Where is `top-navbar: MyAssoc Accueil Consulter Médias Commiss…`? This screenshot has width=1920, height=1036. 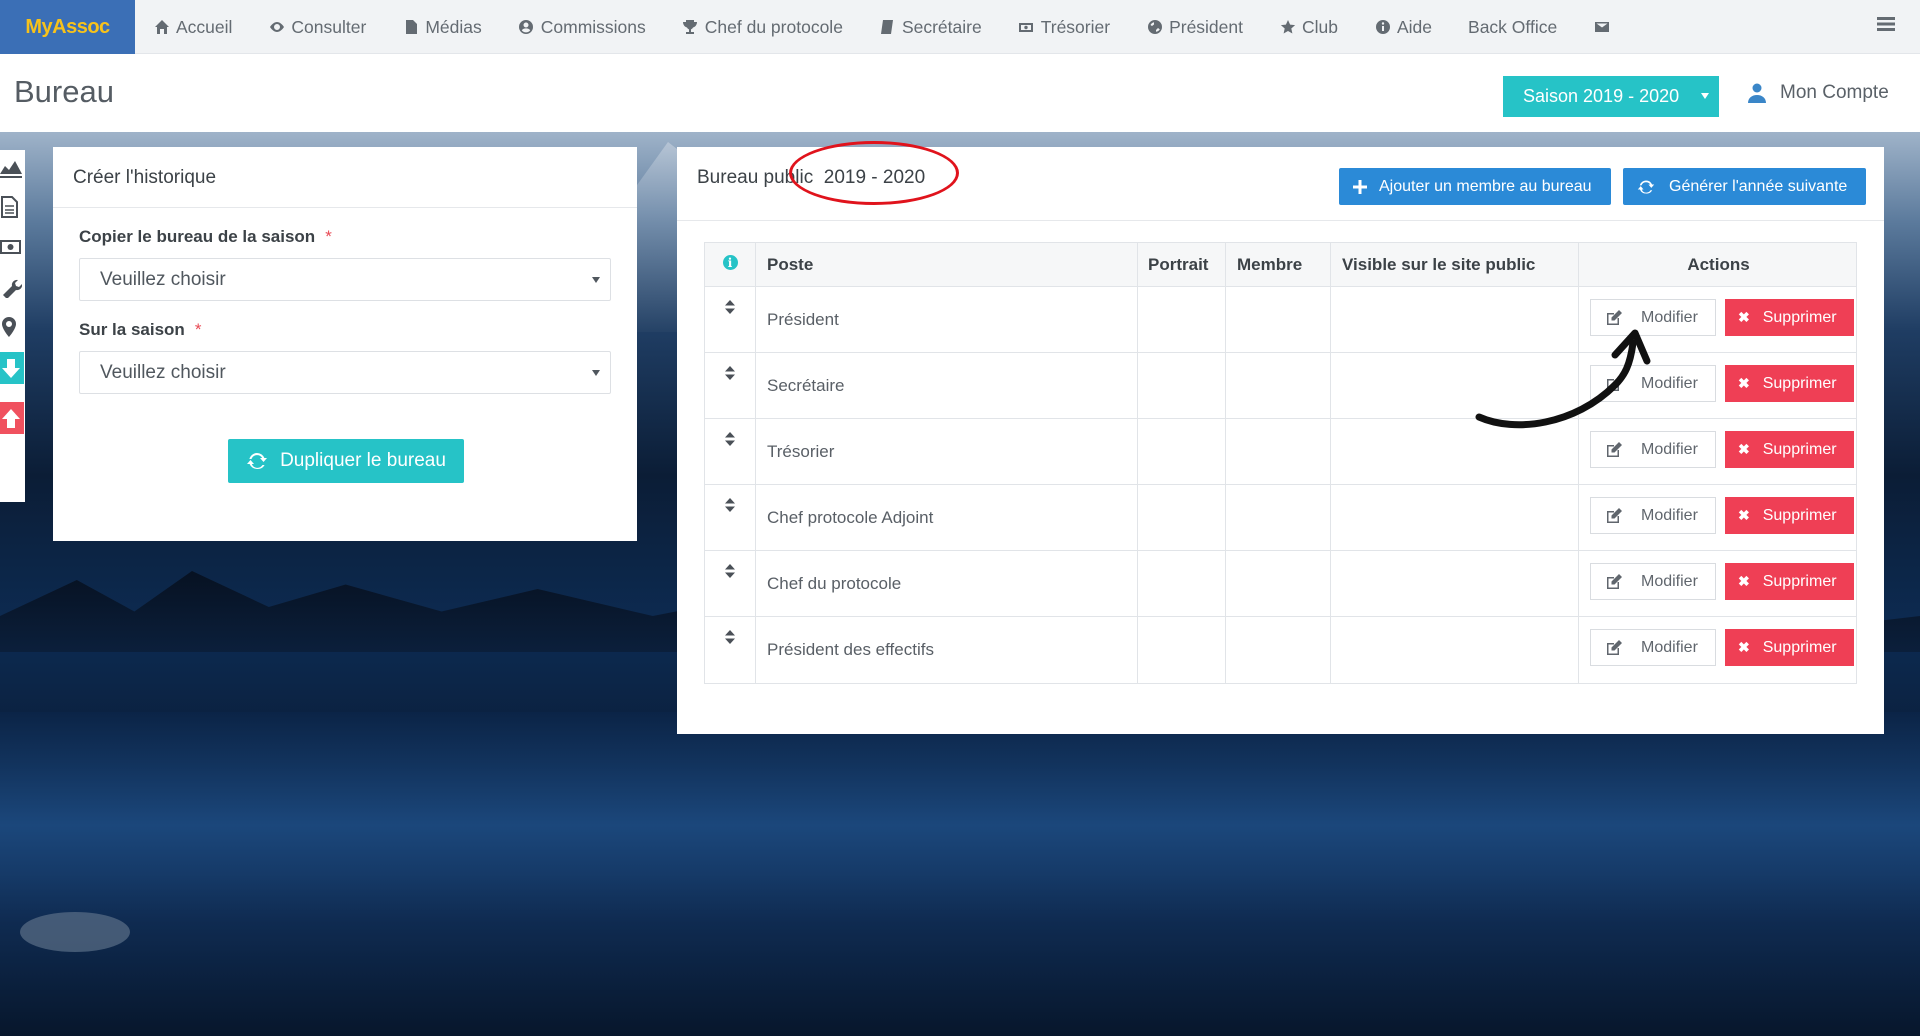
top-navbar: MyAssoc Accueil Consulter Médias Commiss… is located at coordinates (960, 27).